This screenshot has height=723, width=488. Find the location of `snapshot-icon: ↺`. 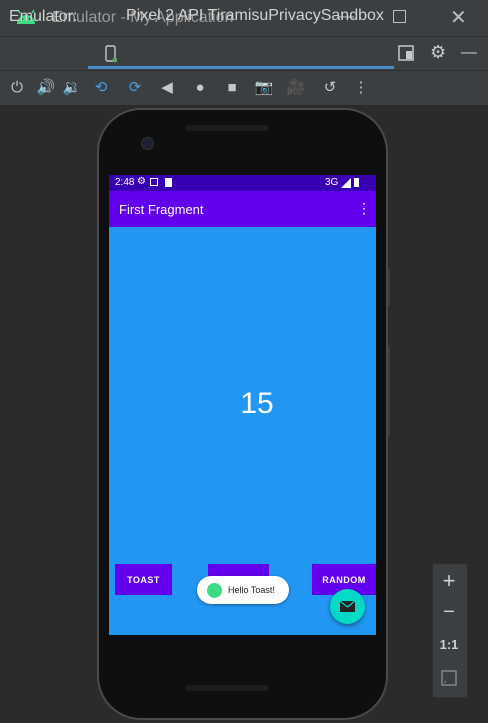

snapshot-icon: ↺ is located at coordinates (330, 88).